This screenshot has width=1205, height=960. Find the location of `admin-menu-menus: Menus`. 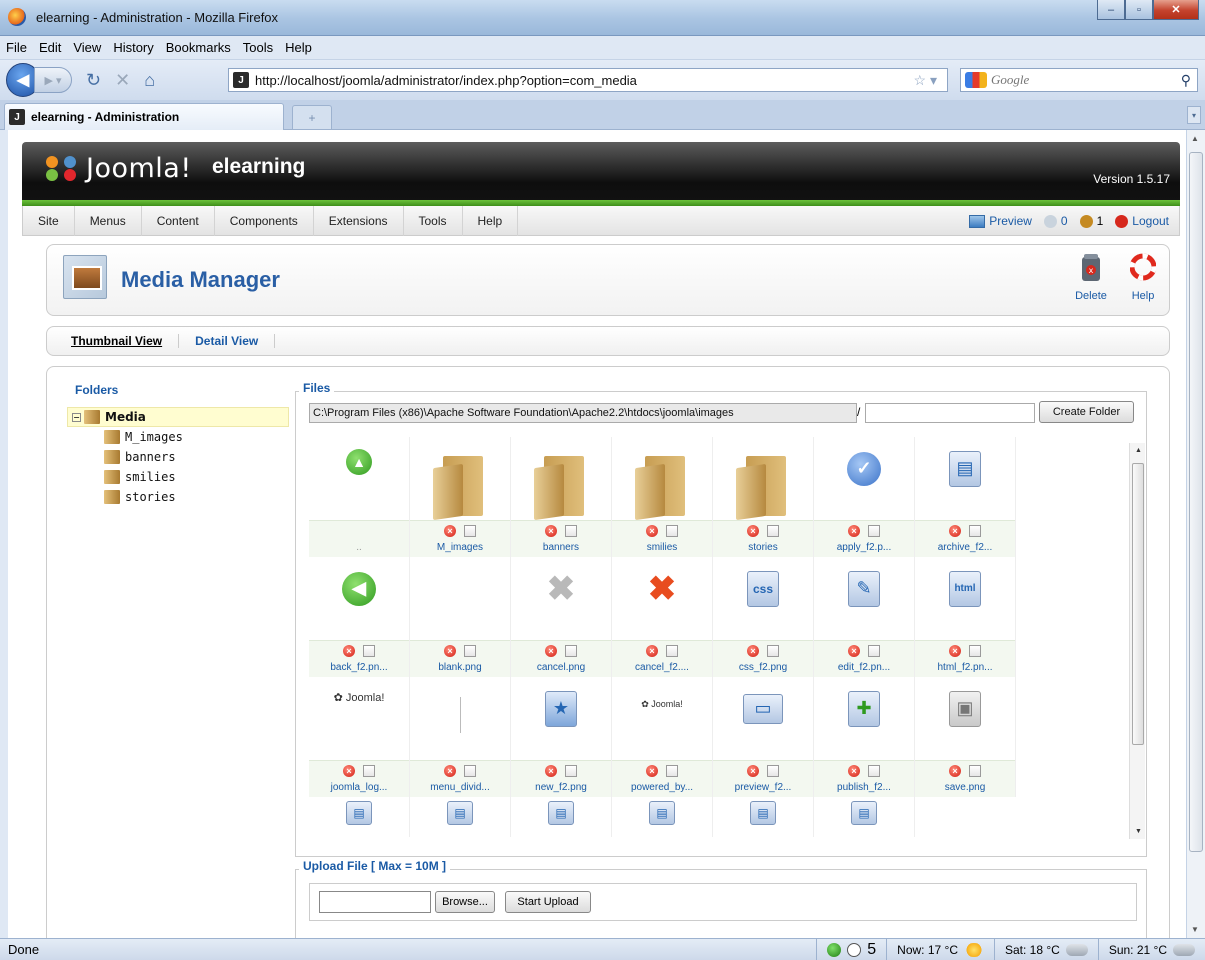

admin-menu-menus: Menus is located at coordinates (108, 220).